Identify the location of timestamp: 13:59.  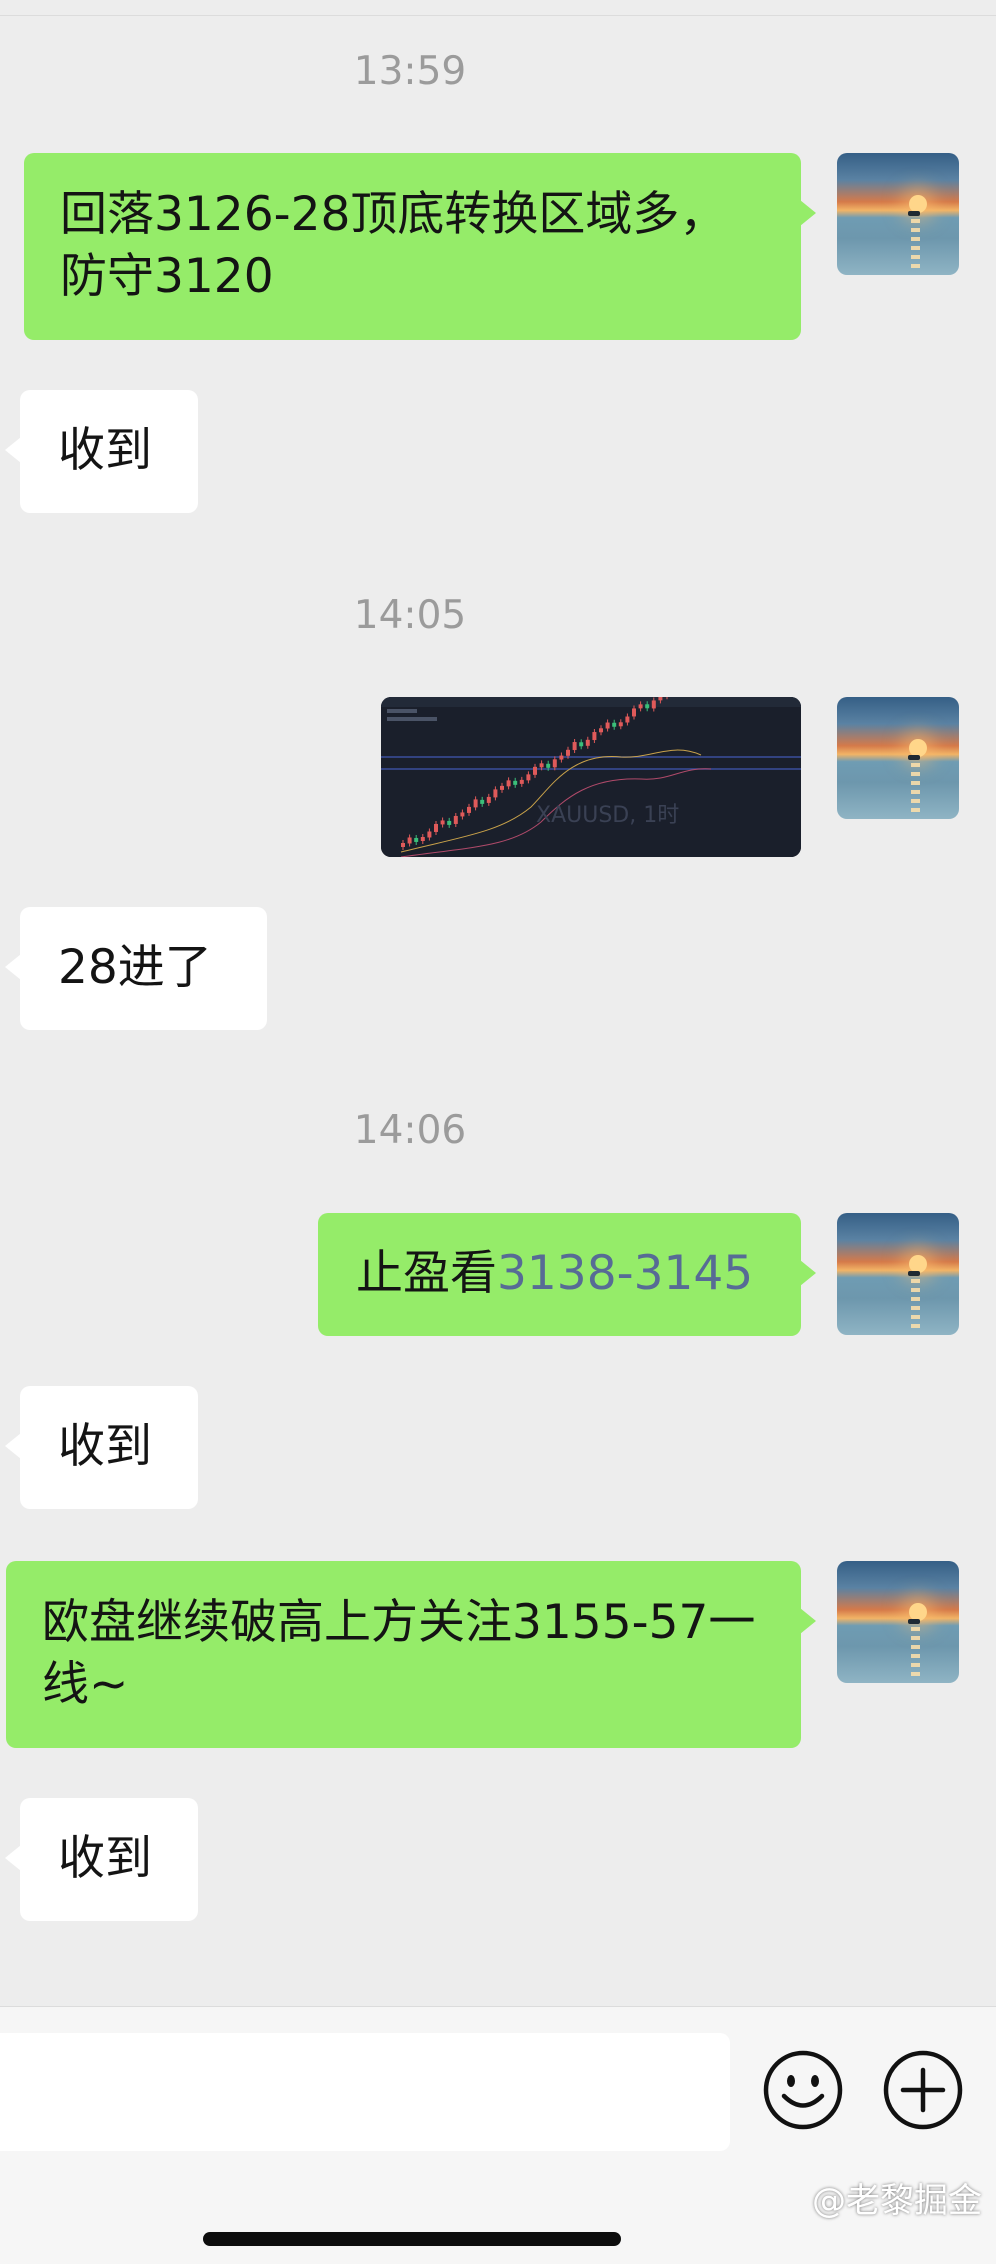
(410, 71).